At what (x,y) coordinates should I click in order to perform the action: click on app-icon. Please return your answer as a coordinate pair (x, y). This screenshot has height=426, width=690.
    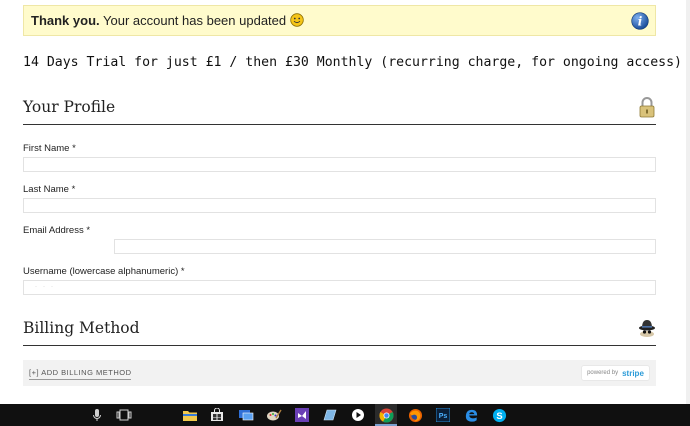
    Looking at the image, I should click on (330, 415).